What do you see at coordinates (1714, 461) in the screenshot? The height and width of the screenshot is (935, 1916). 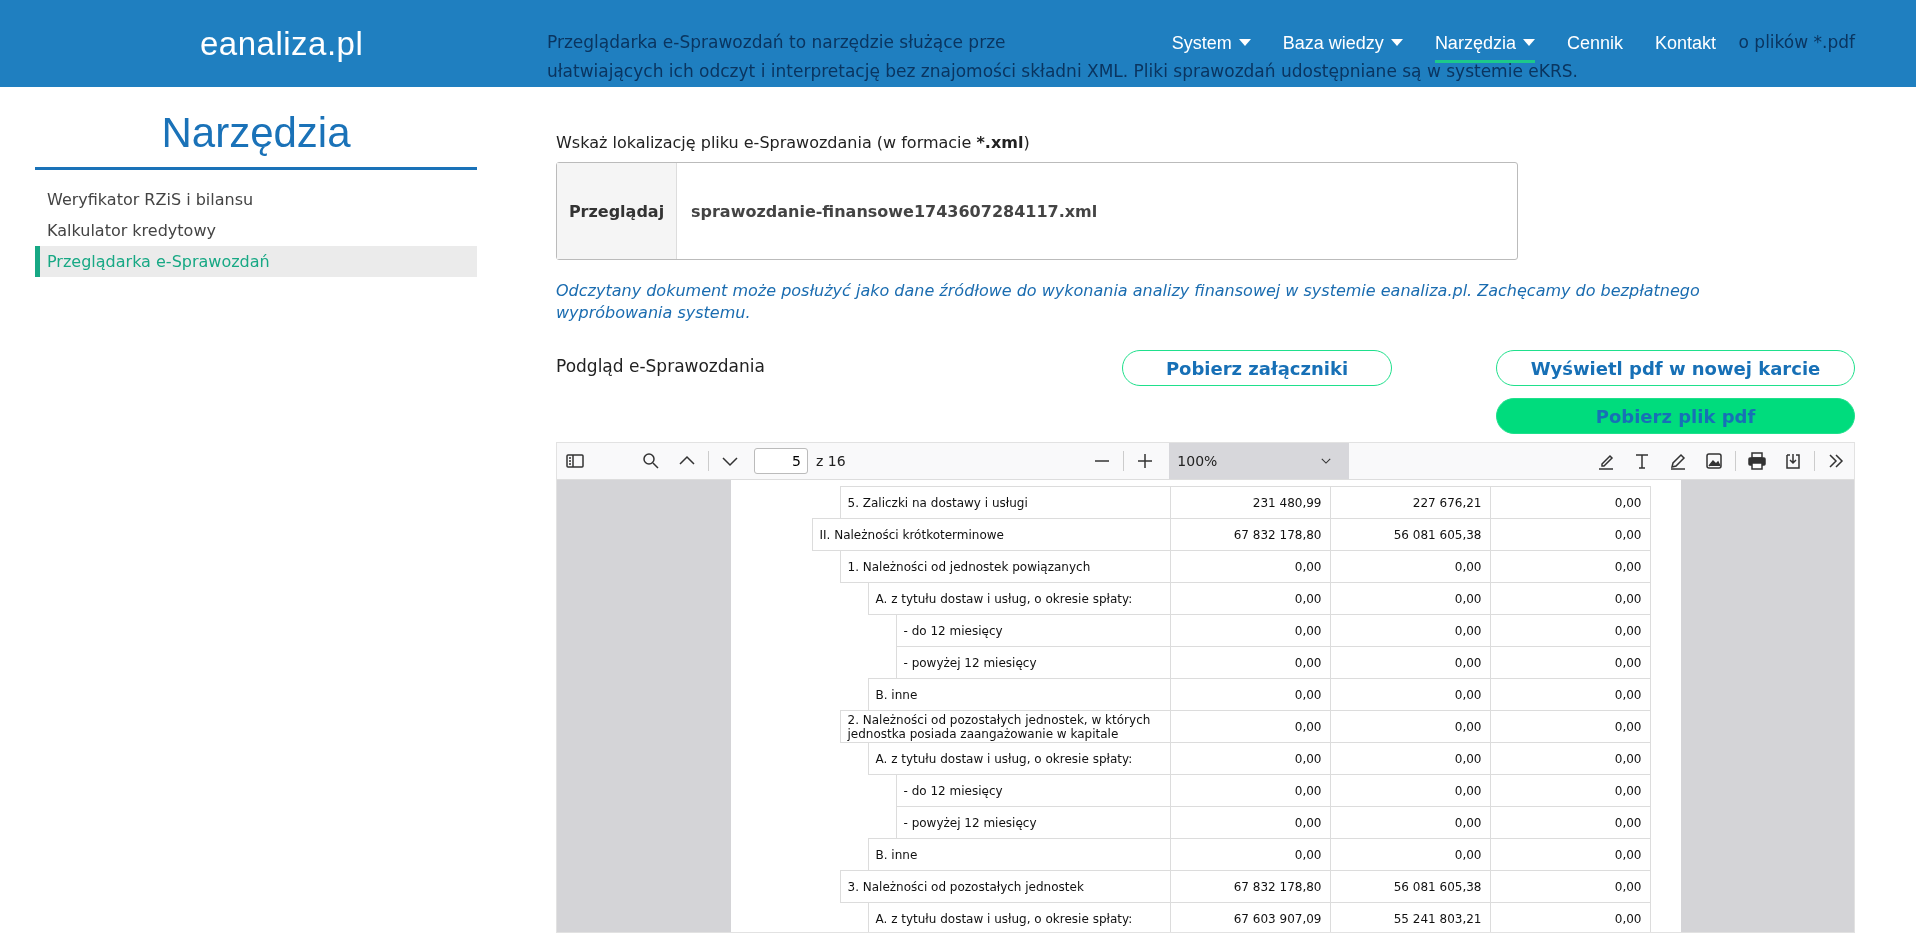 I see `image-icon` at bounding box center [1714, 461].